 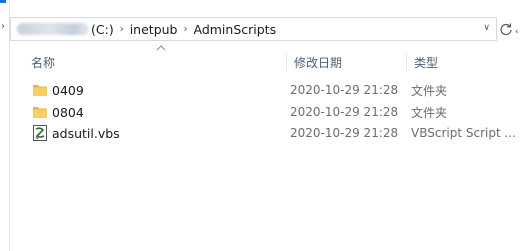 What do you see at coordinates (86, 133) in the screenshot?
I see `file-name: adsutil.vbs` at bounding box center [86, 133].